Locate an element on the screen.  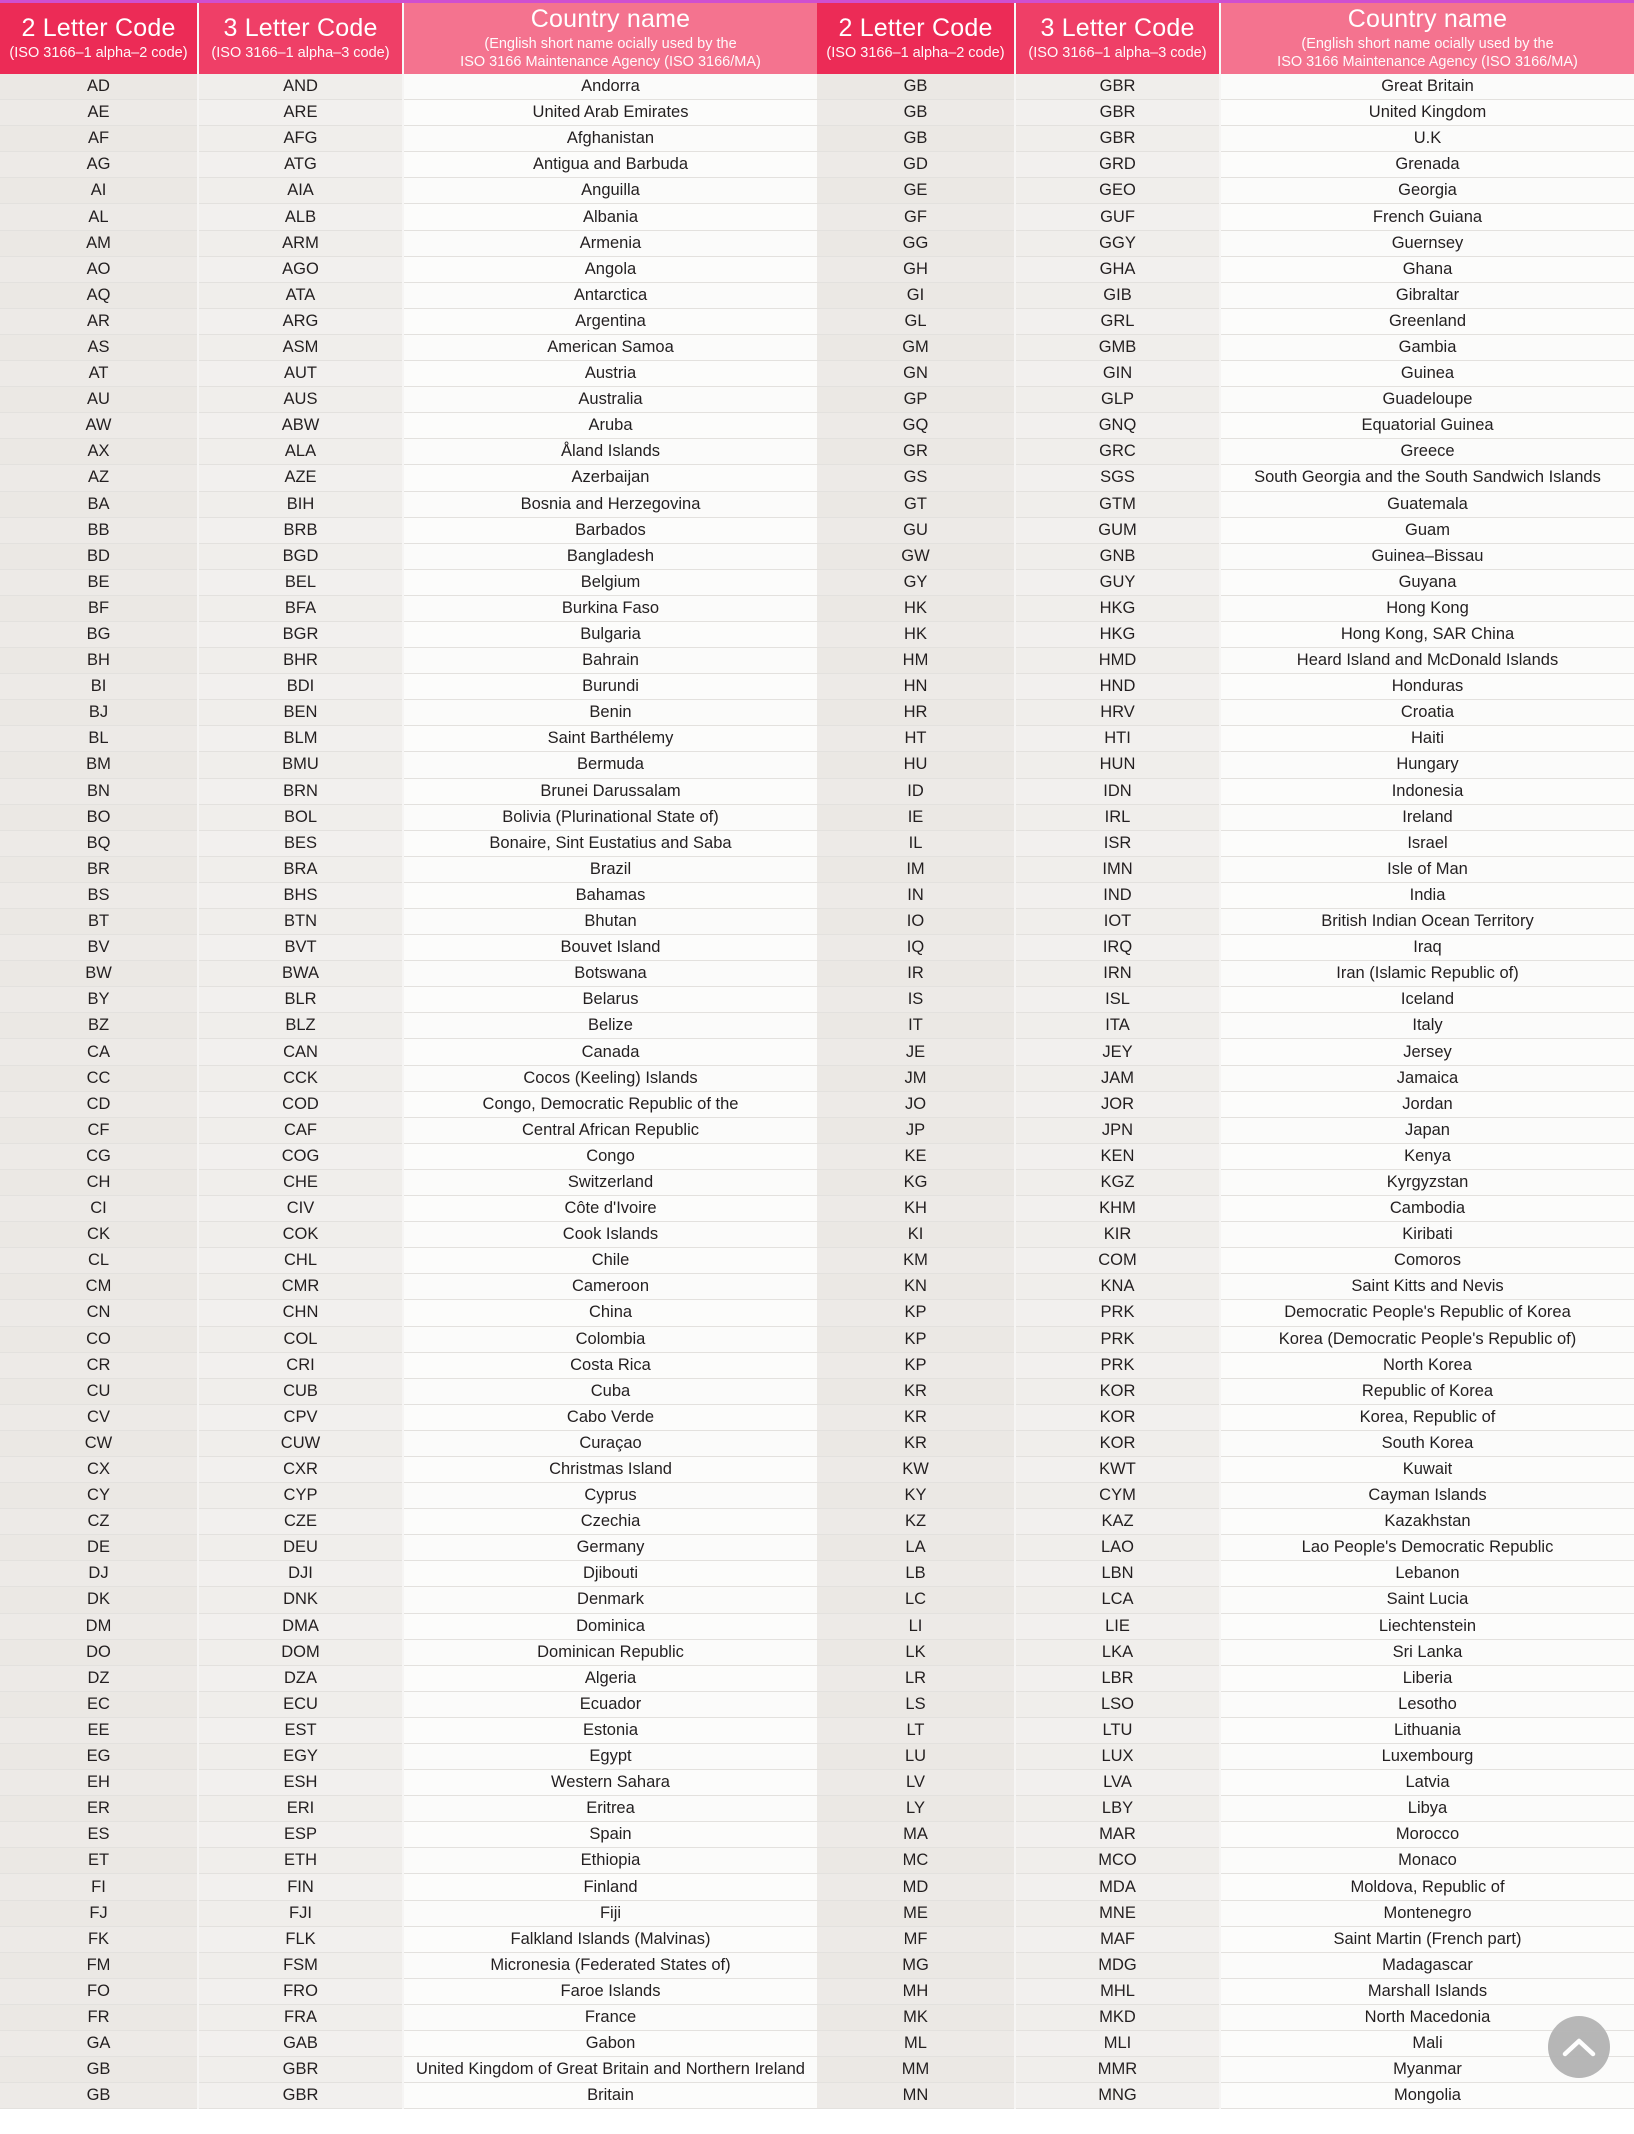
cell-3-letter-code: KOR is located at coordinates (1118, 1417).